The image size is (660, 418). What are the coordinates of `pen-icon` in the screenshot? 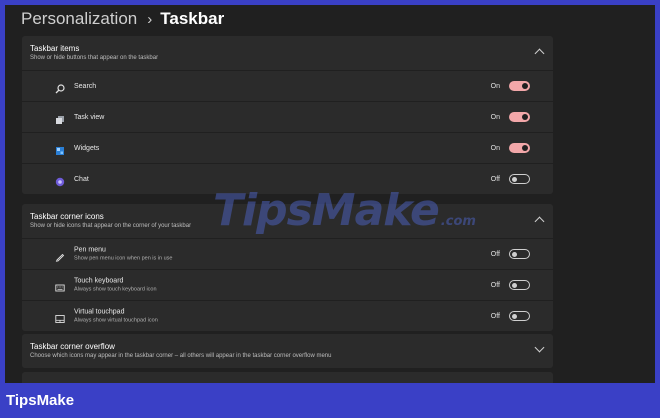 It's located at (60, 255).